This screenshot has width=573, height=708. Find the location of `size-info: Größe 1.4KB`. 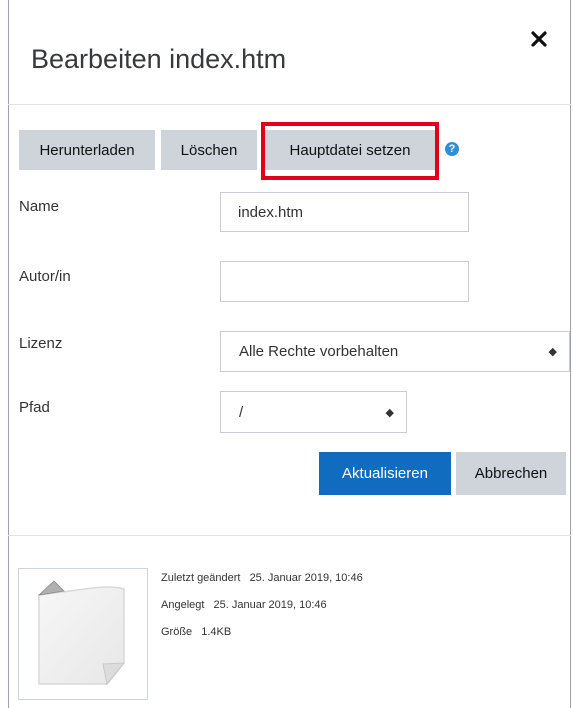

size-info: Größe 1.4KB is located at coordinates (196, 632).